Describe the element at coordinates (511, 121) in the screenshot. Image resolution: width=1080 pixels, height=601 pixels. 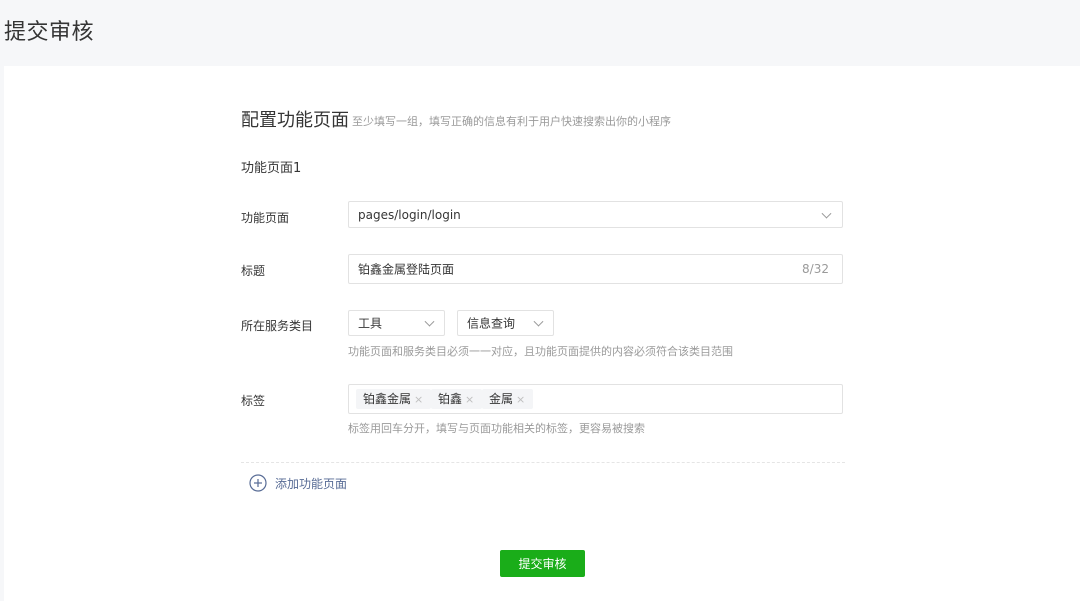
I see `section-hint: 至少填写一组，填写正确的信息有利于用户快速搜索出你的小程序` at that location.